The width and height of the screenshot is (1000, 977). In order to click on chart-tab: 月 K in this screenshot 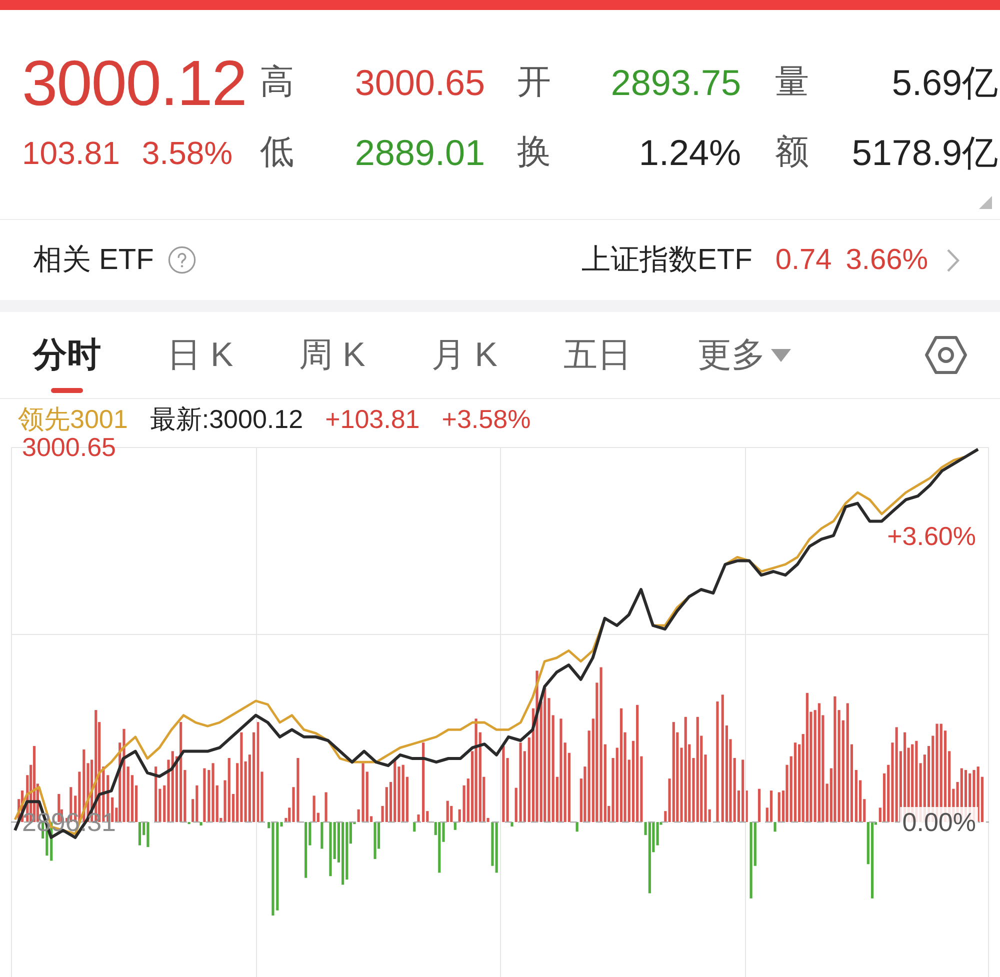, I will do `click(464, 355)`.